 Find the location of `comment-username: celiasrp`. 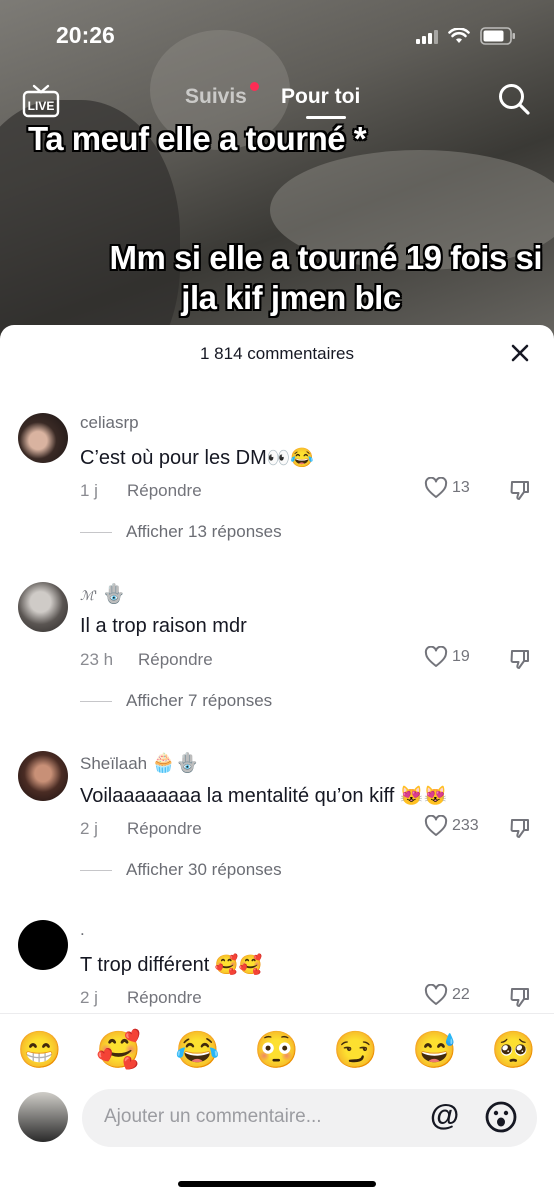

comment-username: celiasrp is located at coordinates (109, 423).